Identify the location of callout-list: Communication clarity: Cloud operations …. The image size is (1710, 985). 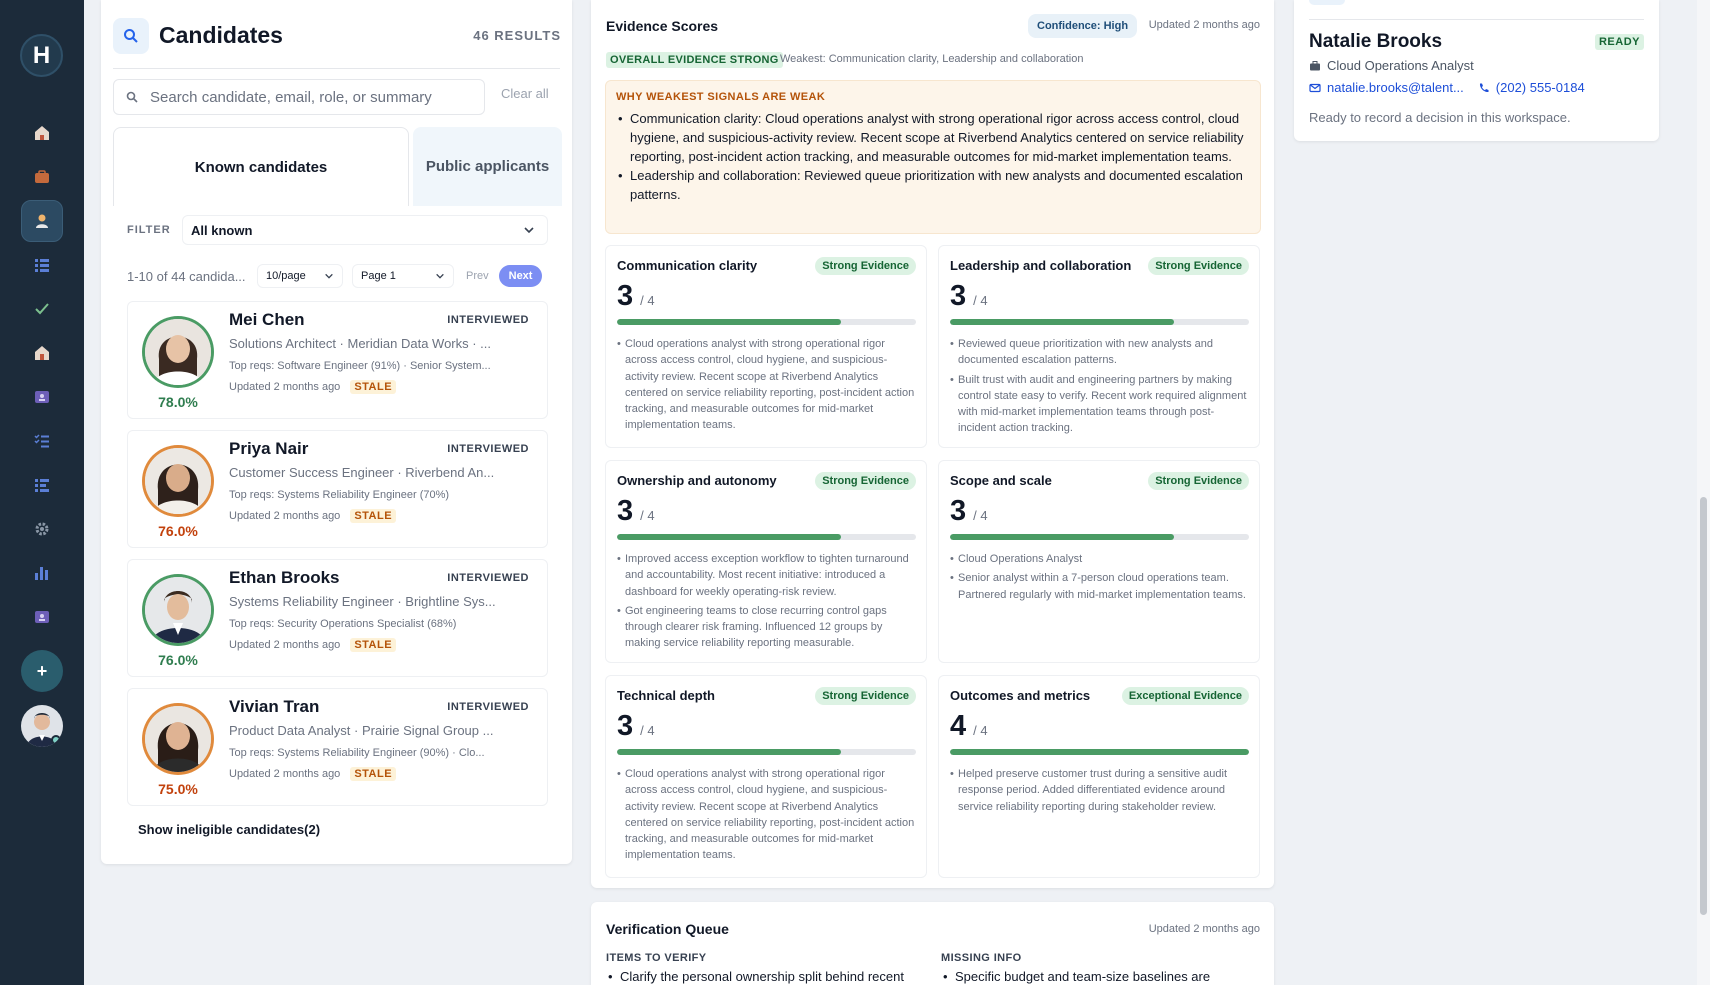
(933, 156).